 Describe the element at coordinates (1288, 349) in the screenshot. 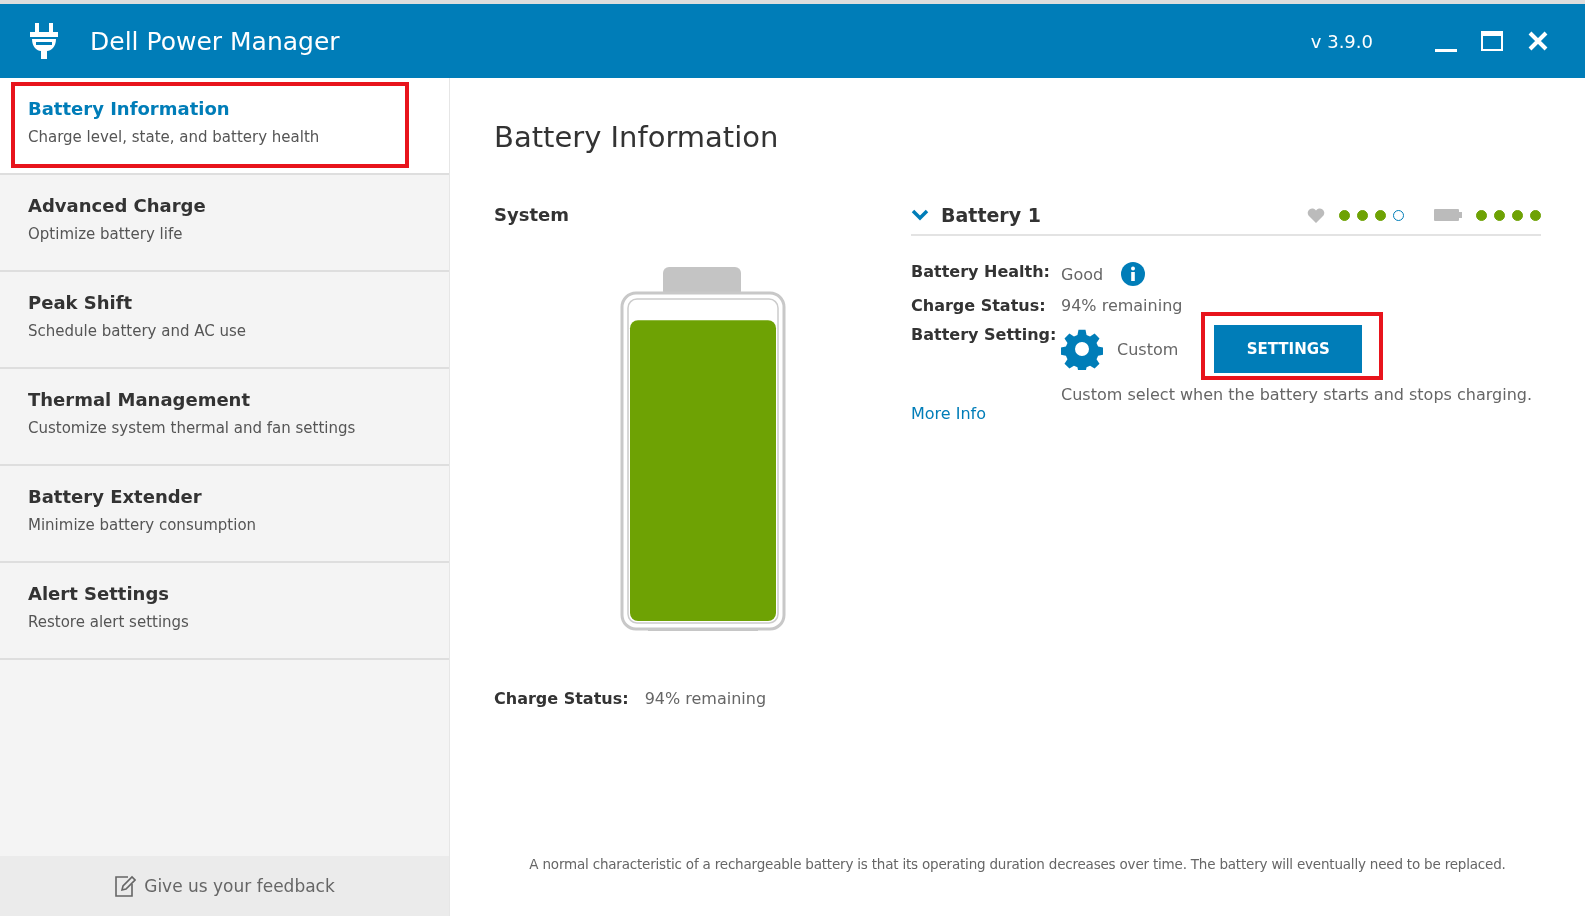

I see `settings-button: SETTINGS` at that location.